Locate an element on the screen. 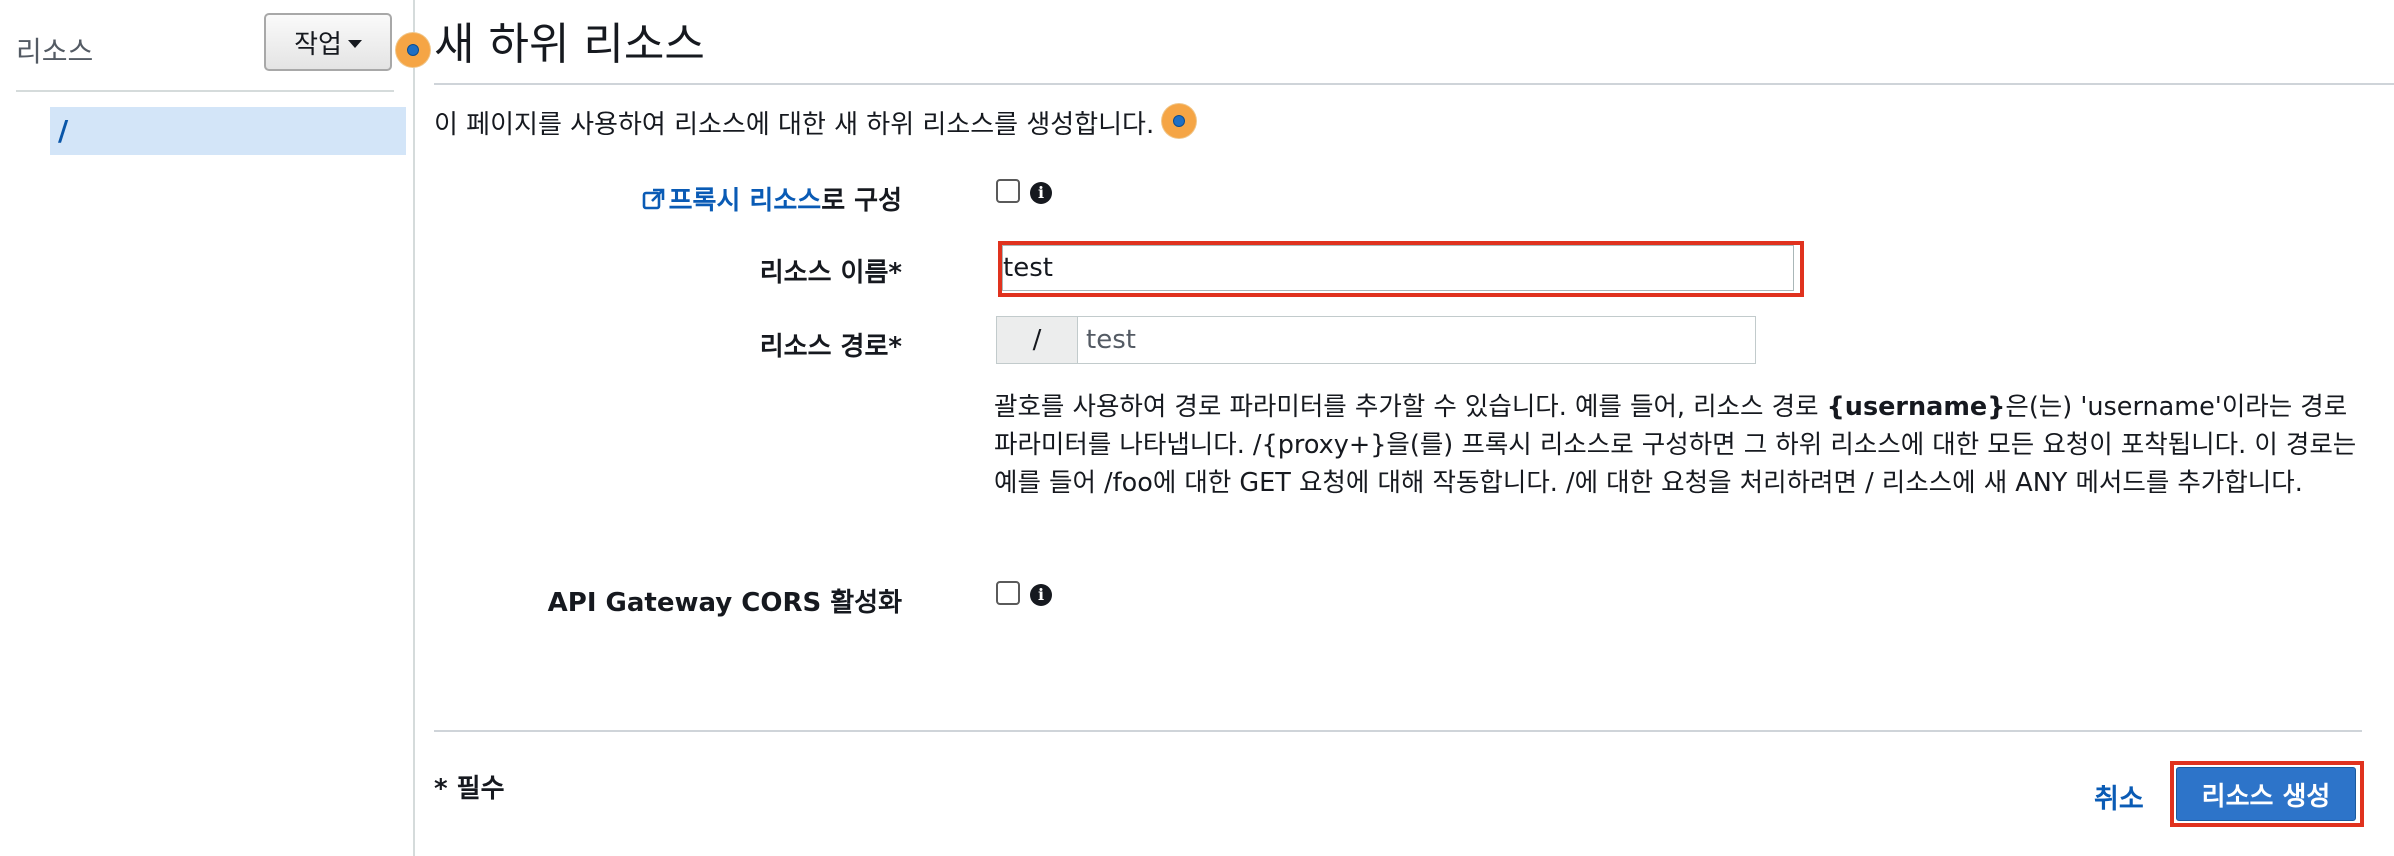  page-title: 새 하위 리소스 is located at coordinates (569, 44).